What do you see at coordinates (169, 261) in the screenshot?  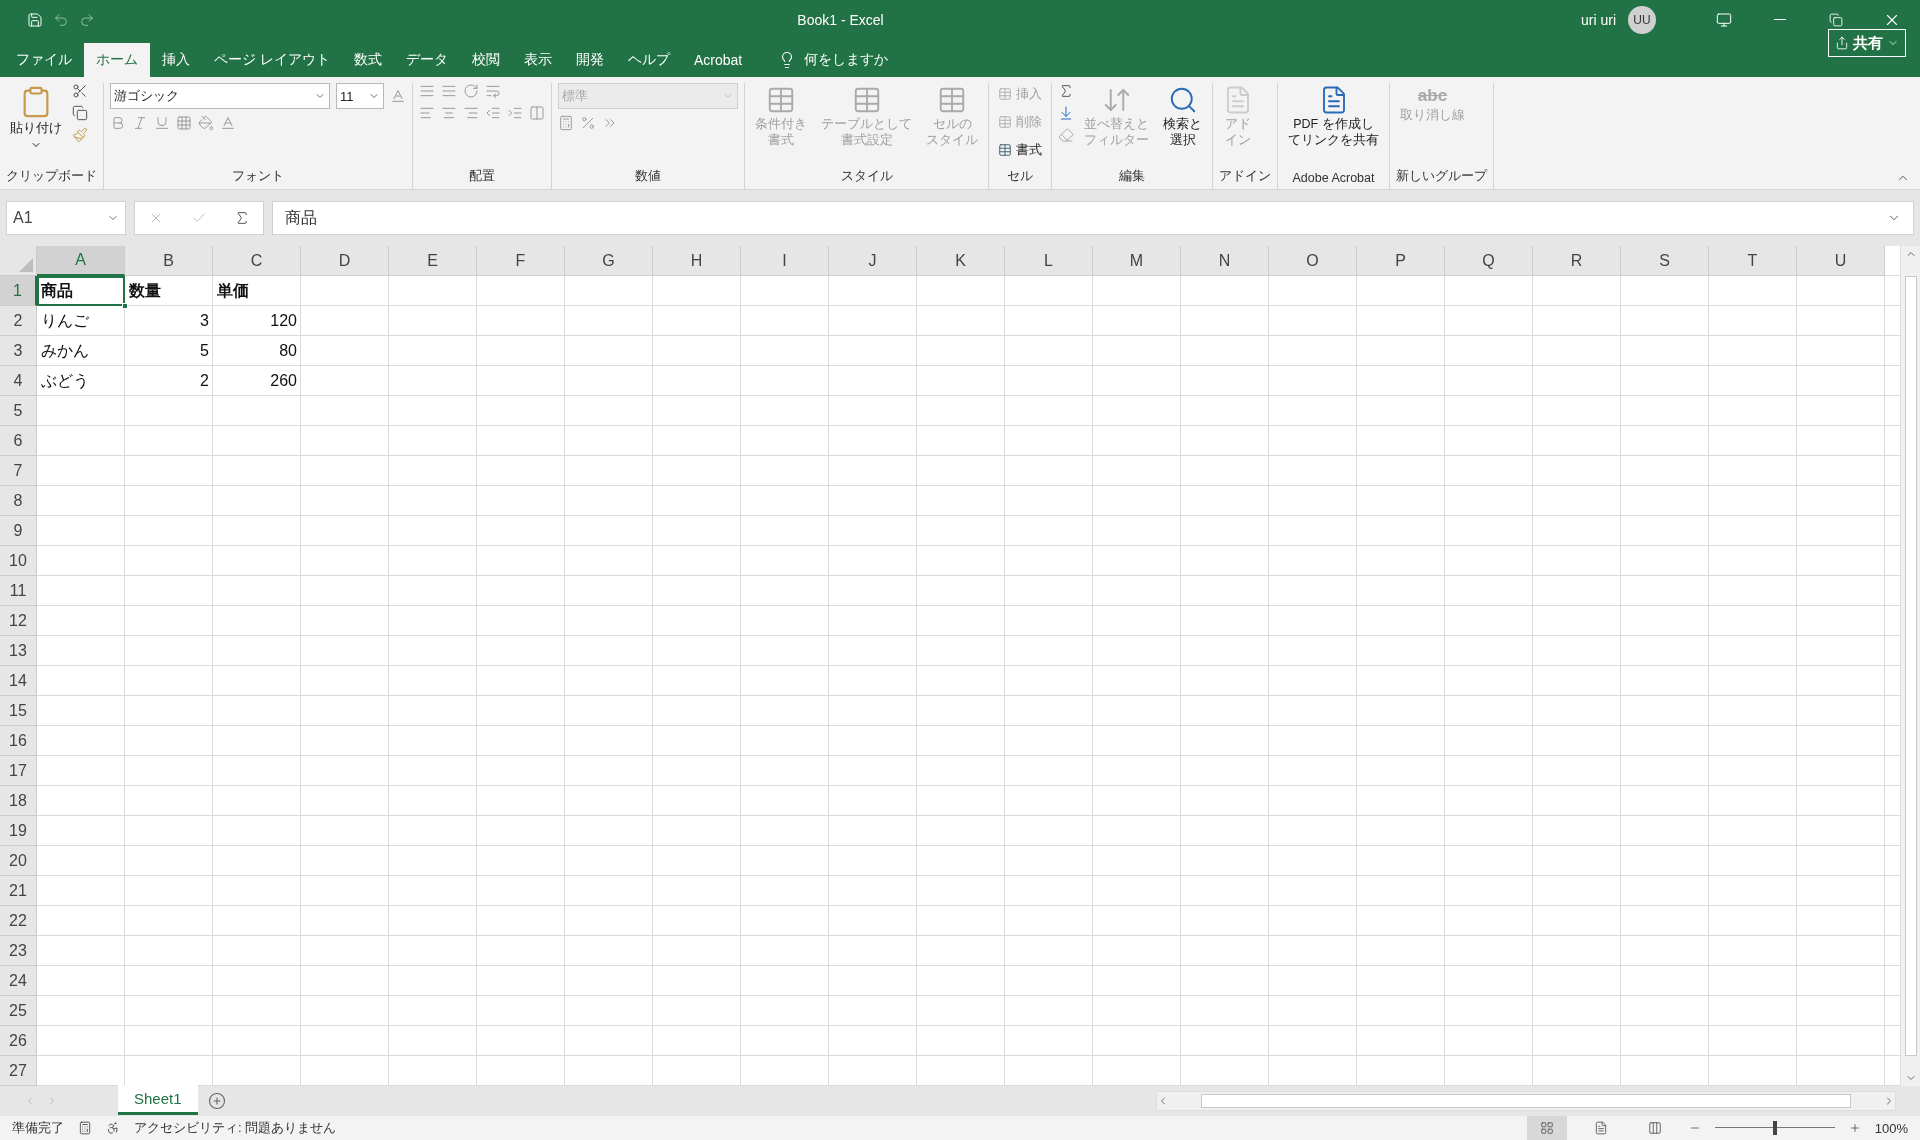 I see `column-header: B` at bounding box center [169, 261].